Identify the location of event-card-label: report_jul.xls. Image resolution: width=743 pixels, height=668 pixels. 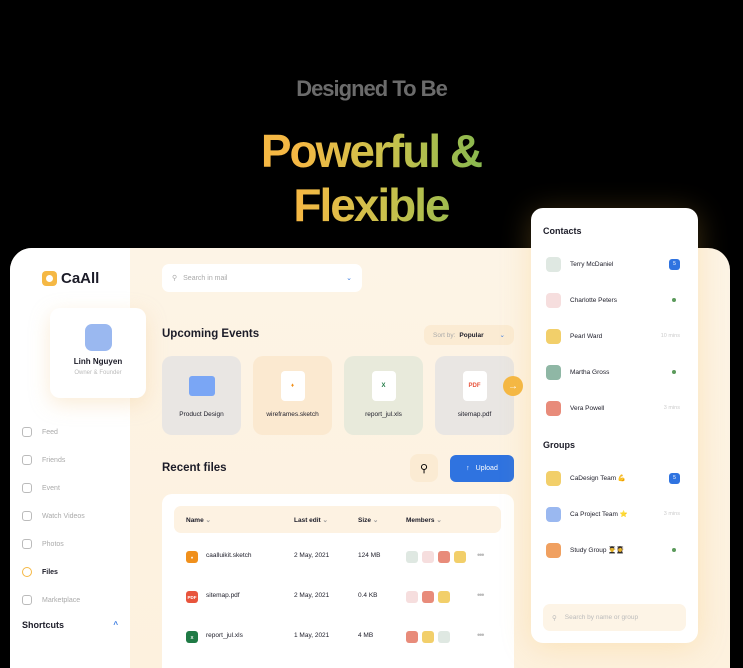
(383, 414).